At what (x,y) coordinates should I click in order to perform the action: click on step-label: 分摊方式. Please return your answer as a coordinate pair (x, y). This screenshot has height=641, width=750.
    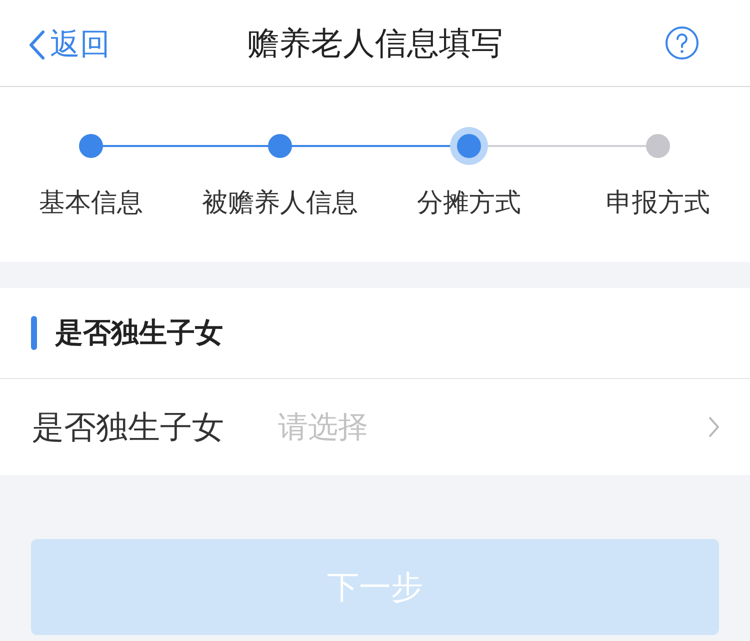
    Looking at the image, I should click on (469, 203).